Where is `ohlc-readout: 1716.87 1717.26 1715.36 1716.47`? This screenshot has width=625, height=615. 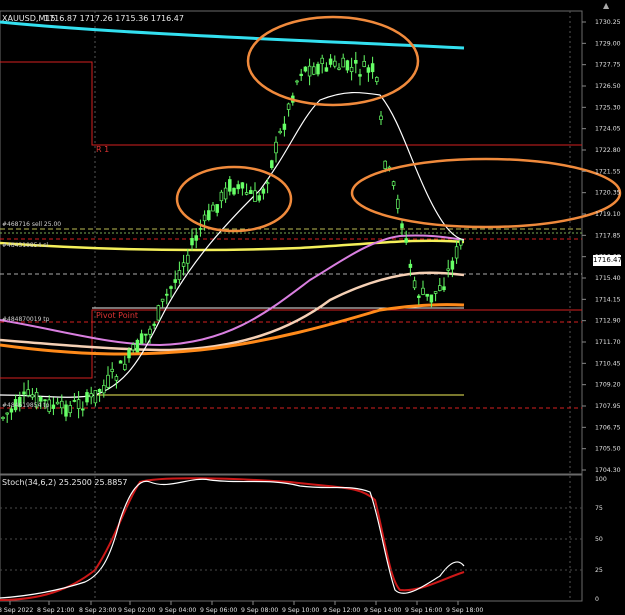 ohlc-readout: 1716.87 1717.26 1715.36 1716.47 is located at coordinates (114, 18).